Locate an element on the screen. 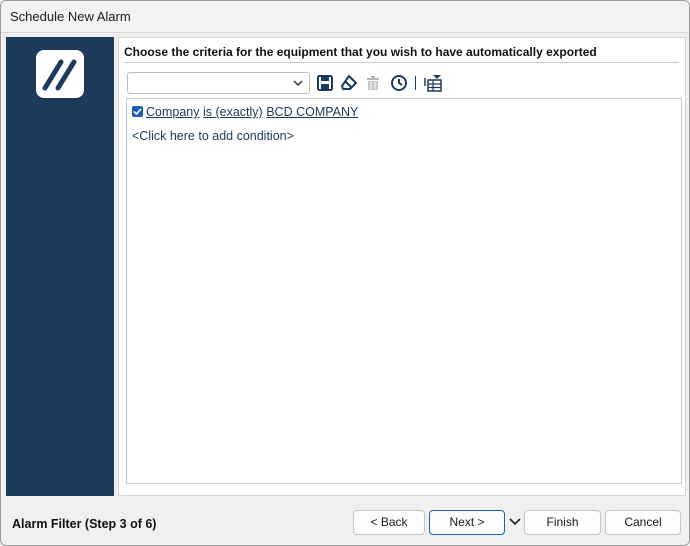 This screenshot has height=546, width=690. window-title: Schedule New Alarm is located at coordinates (70, 16).